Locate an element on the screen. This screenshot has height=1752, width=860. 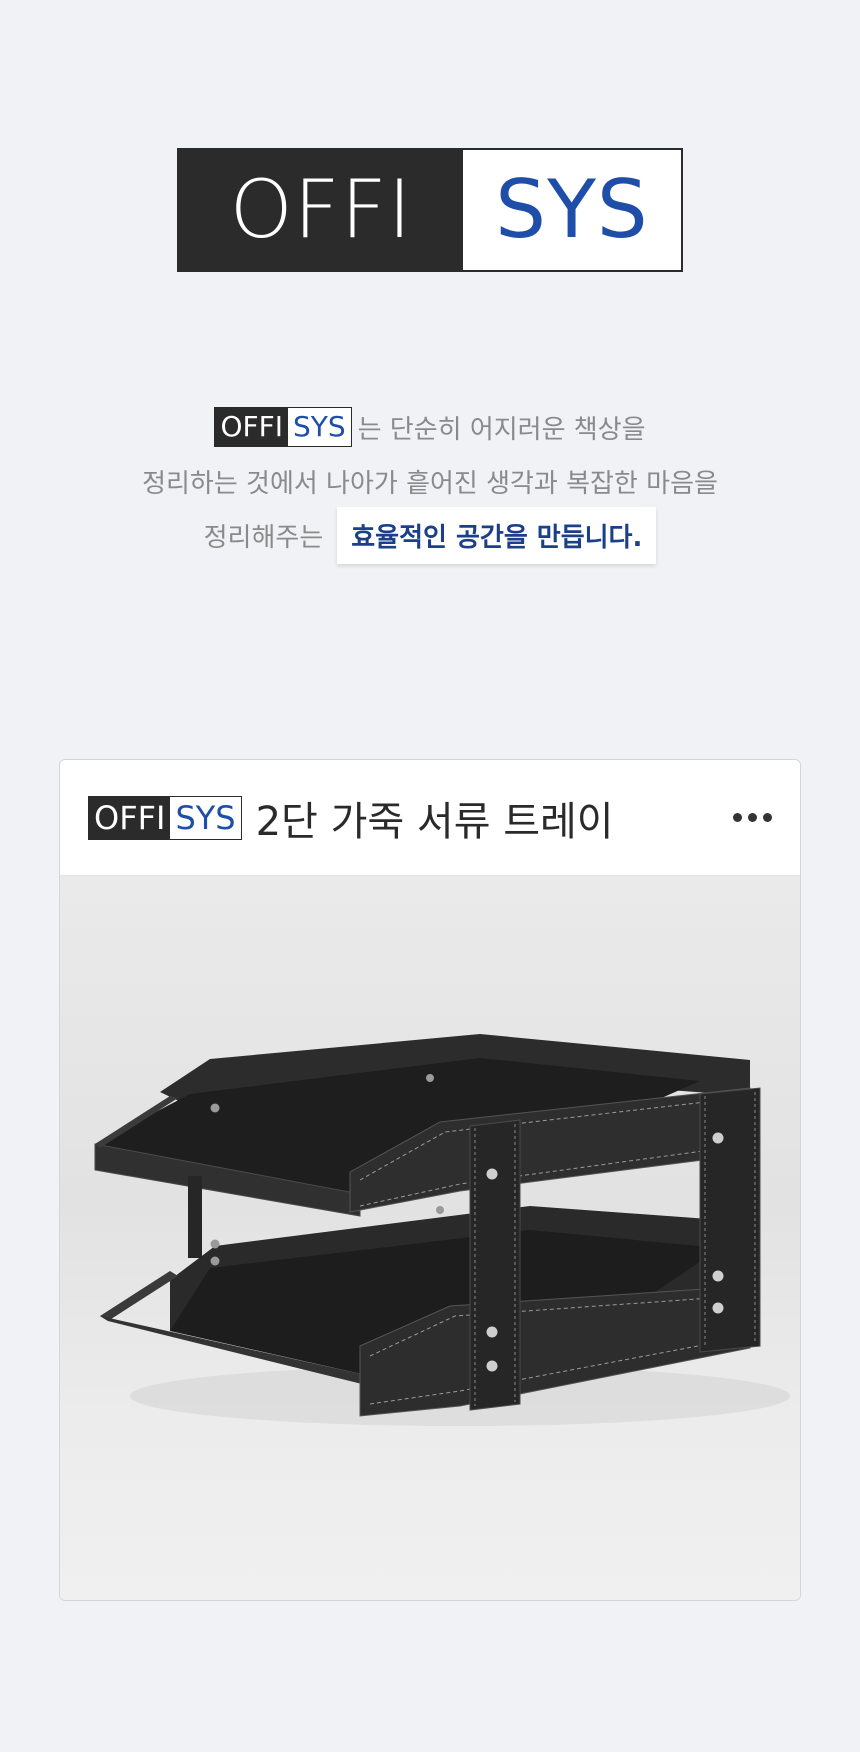
inline-brand-logo: OFFI SYS is located at coordinates (283, 427).